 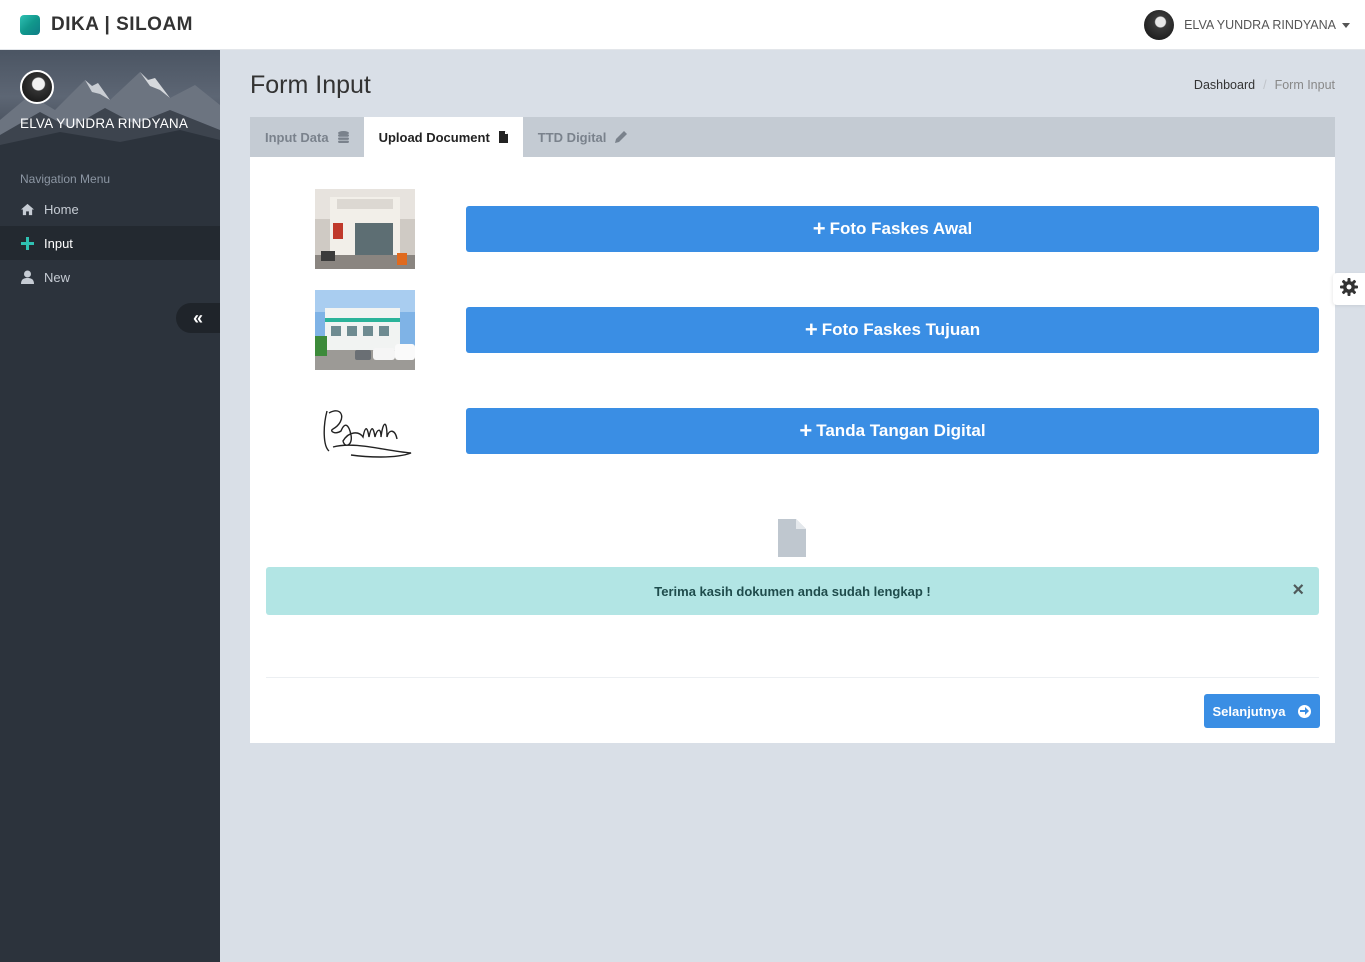 What do you see at coordinates (37, 87) in the screenshot?
I see `profile-avatar` at bounding box center [37, 87].